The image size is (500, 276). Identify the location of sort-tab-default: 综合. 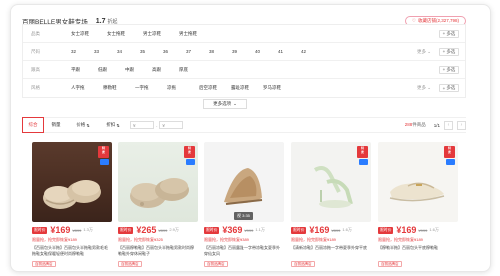
(33, 125).